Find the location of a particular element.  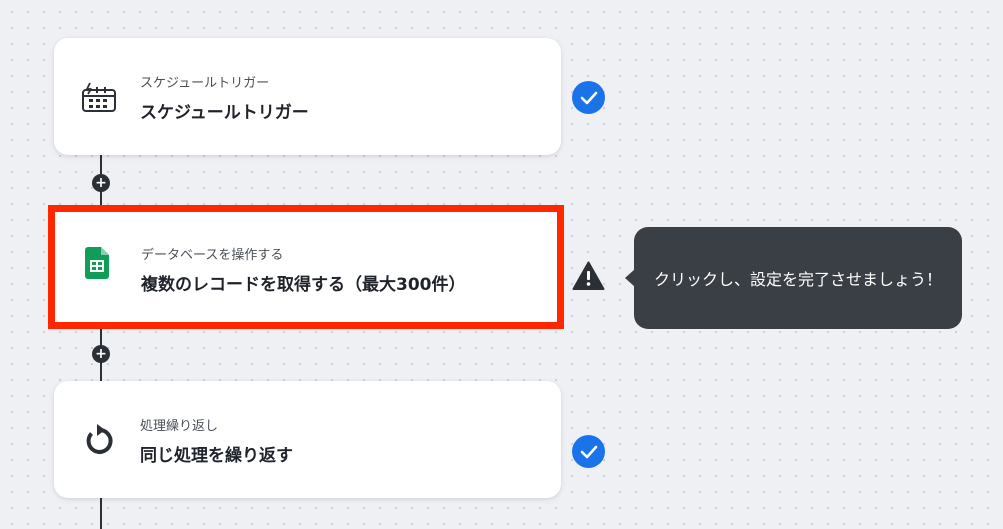

step-title: 複数のレコードを取得する（最大300件） is located at coordinates (303, 285).